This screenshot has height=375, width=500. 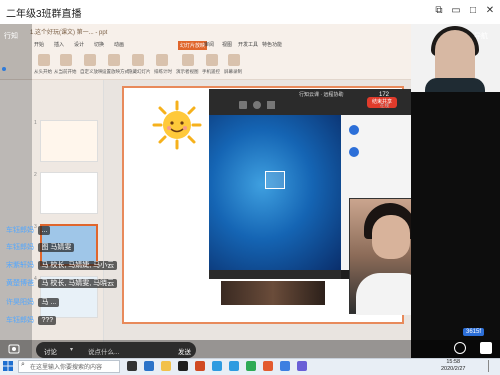 I want to click on ribbon-label: 从头开始, so click(x=43, y=71).